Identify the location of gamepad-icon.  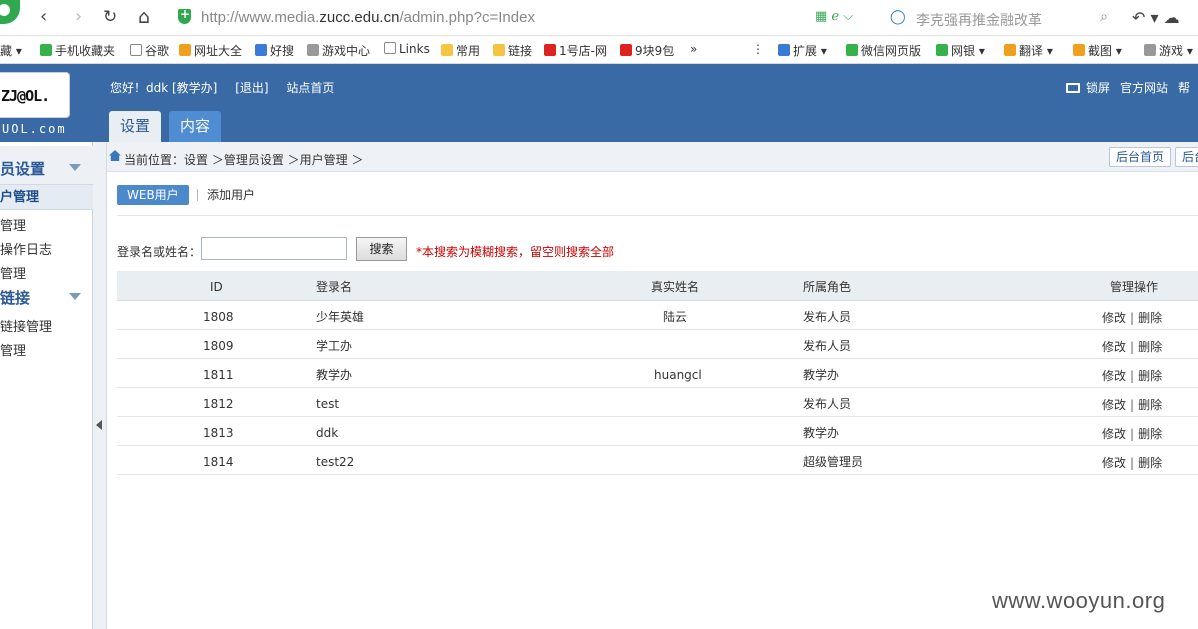
(313, 50).